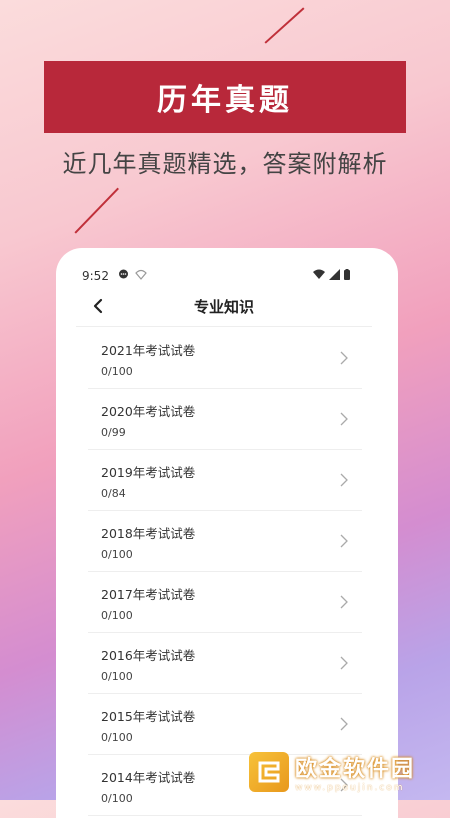 This screenshot has height=818, width=450. Describe the element at coordinates (284, 25) in the screenshot. I see `decorative-line-top` at that location.